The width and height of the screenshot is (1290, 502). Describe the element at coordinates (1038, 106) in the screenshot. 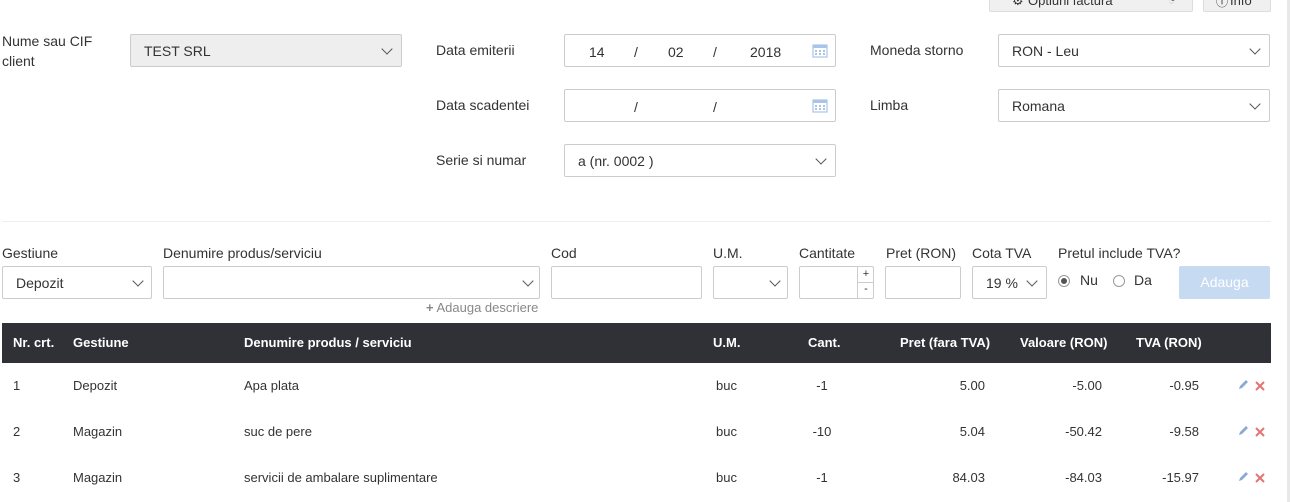

I see `language-value: Romana` at that location.